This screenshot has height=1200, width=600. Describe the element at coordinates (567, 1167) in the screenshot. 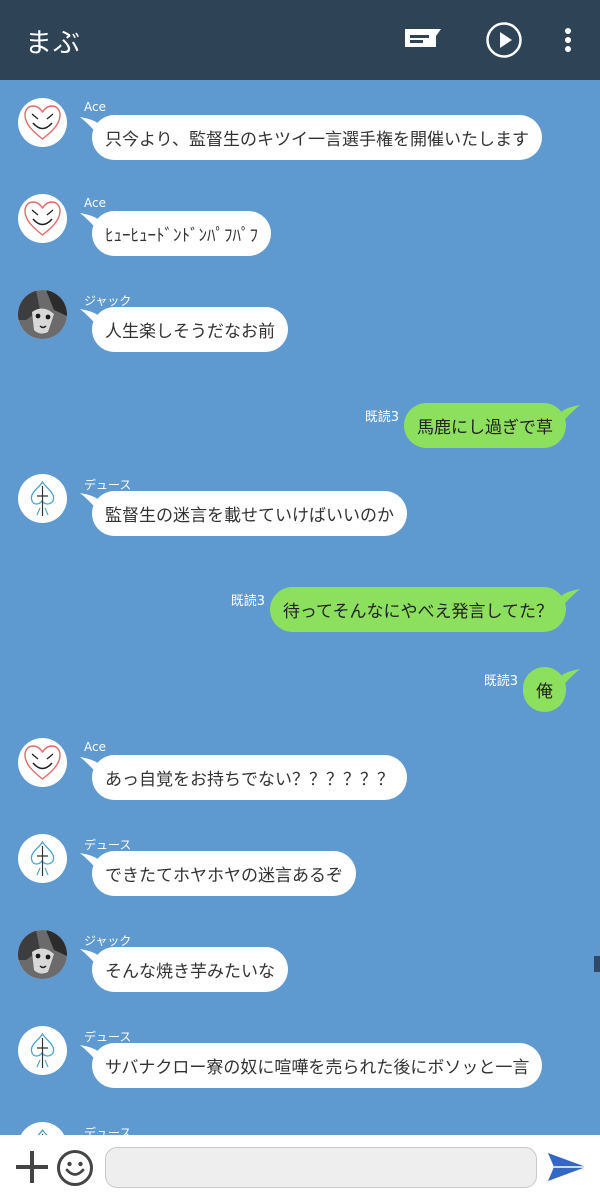

I see `send-icon` at that location.